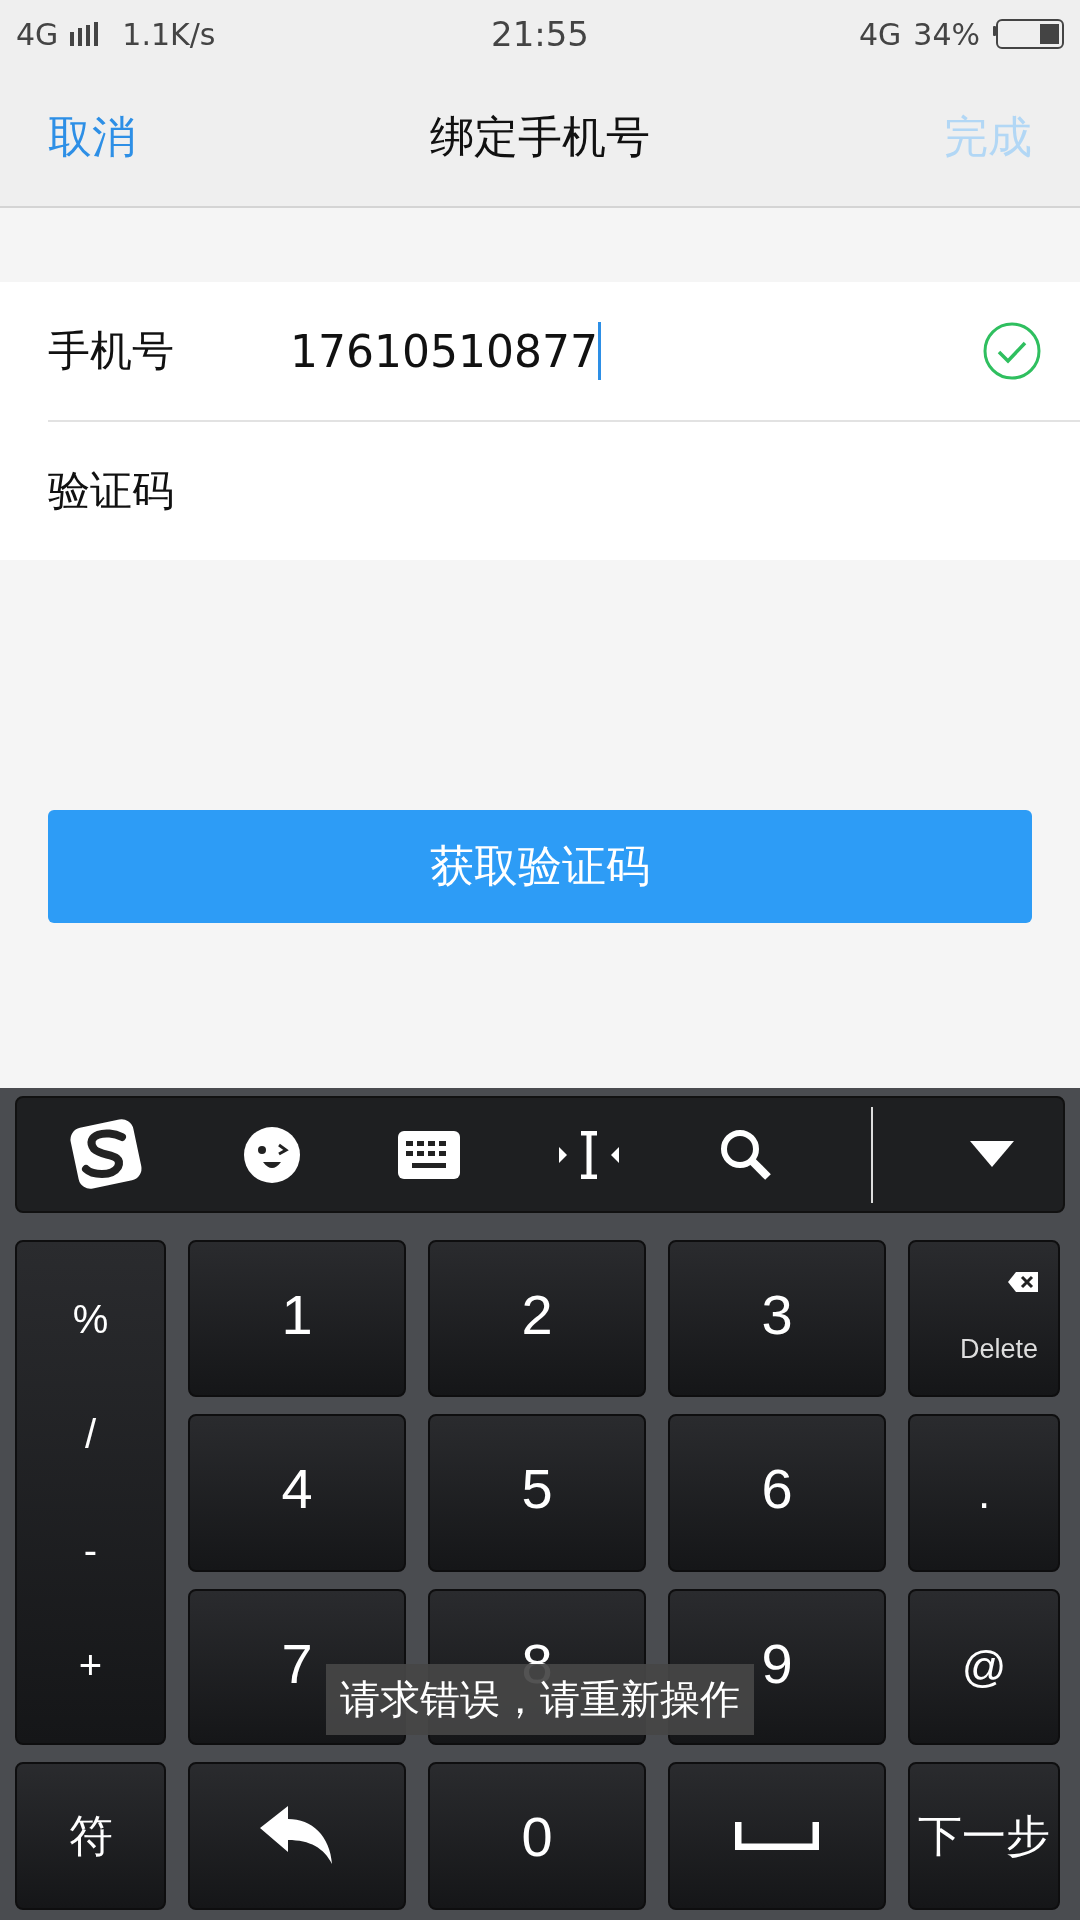 This screenshot has height=1920, width=1080. What do you see at coordinates (777, 1493) in the screenshot?
I see `digit-key: 6` at bounding box center [777, 1493].